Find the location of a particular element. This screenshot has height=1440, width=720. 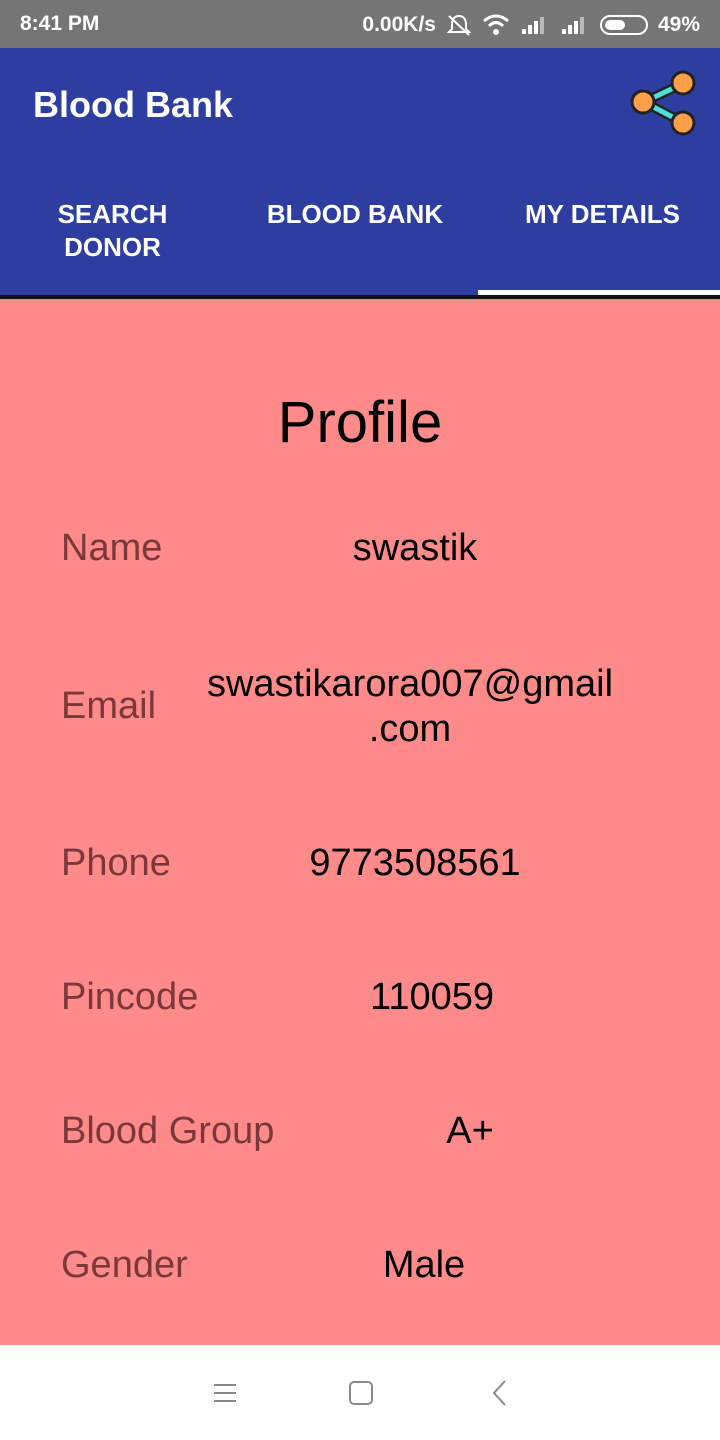

share-icon is located at coordinates (663, 103).